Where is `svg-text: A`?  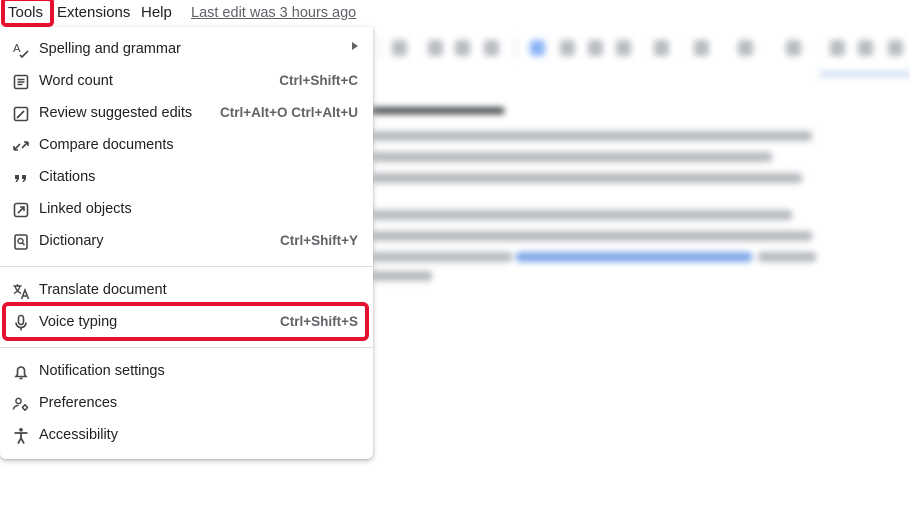 svg-text: A is located at coordinates (17, 48).